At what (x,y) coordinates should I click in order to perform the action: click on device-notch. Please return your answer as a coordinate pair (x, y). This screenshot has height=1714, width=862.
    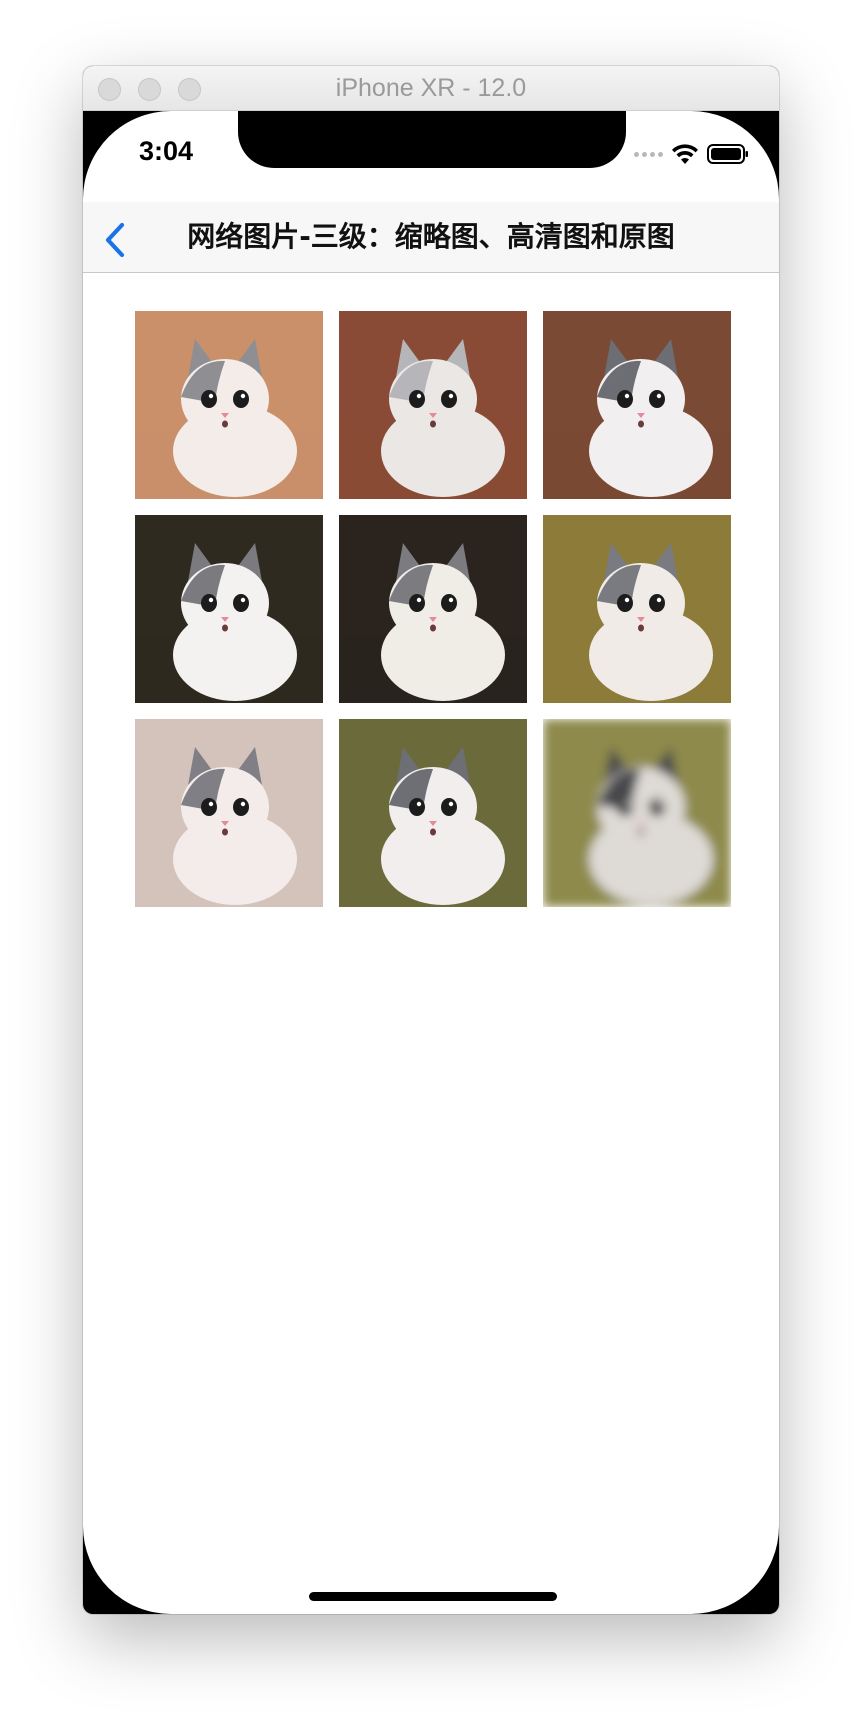
    Looking at the image, I should click on (432, 139).